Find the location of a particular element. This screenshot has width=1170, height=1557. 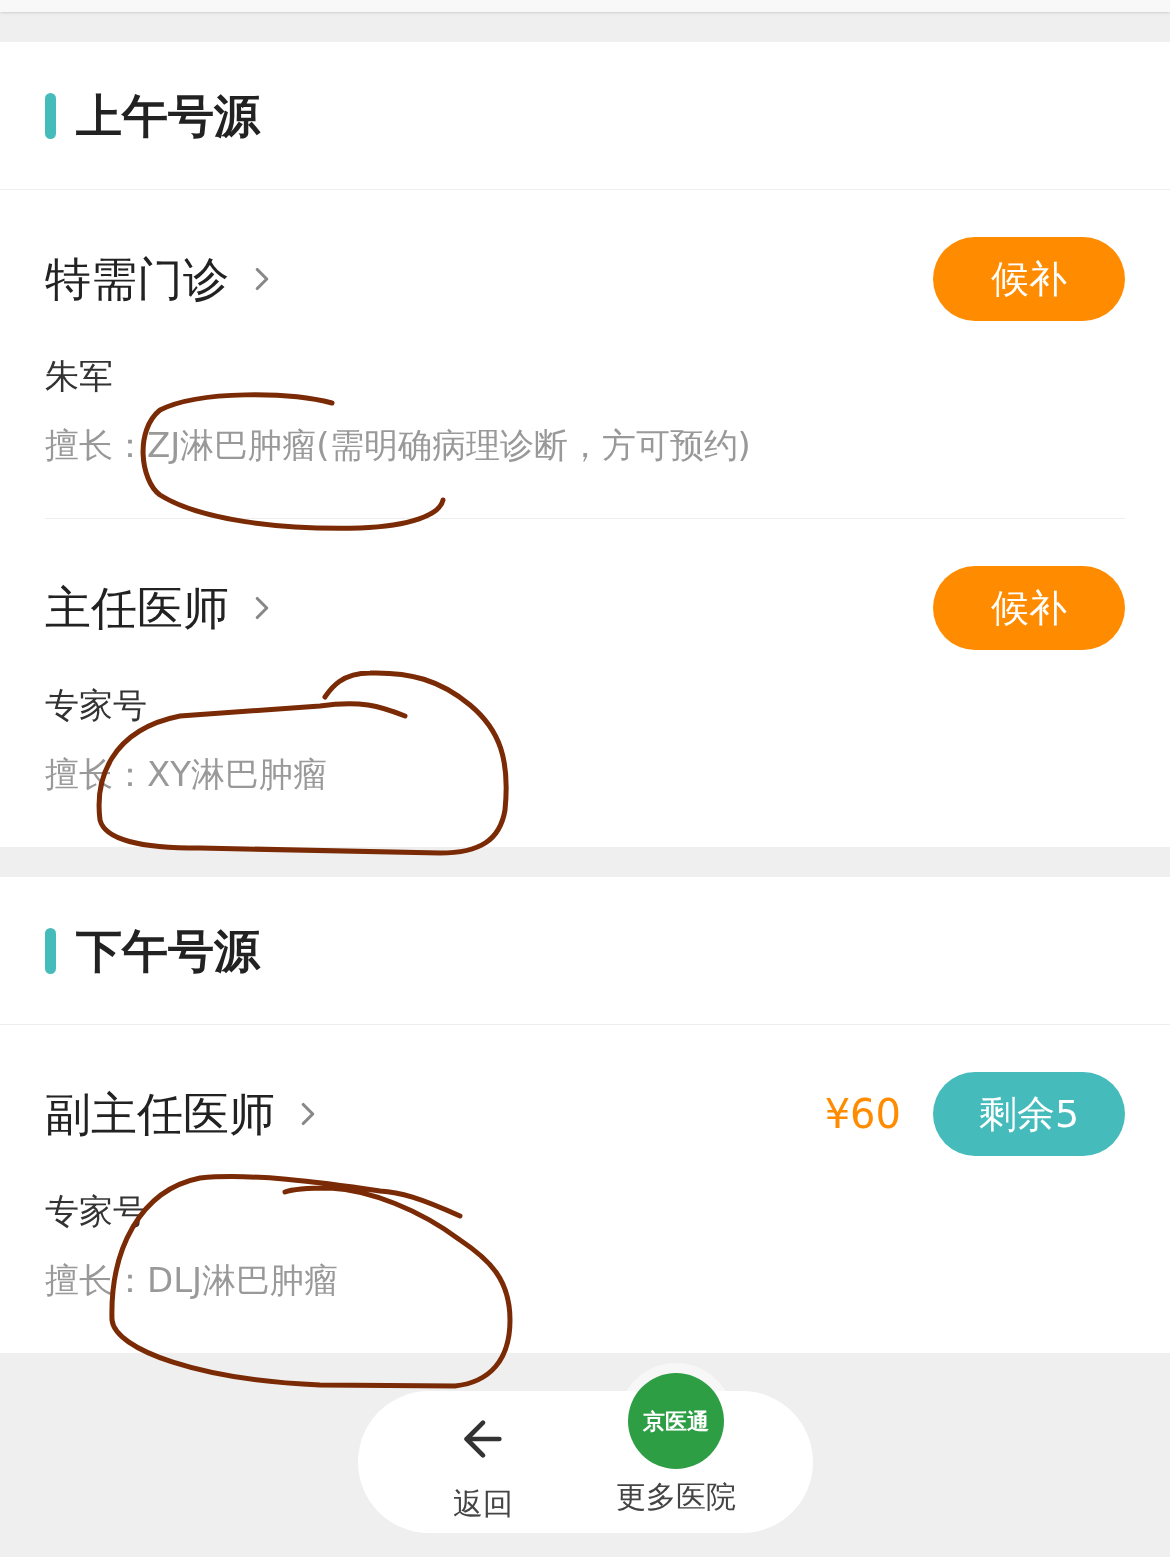

section-title: 上午号源 is located at coordinates (168, 115).